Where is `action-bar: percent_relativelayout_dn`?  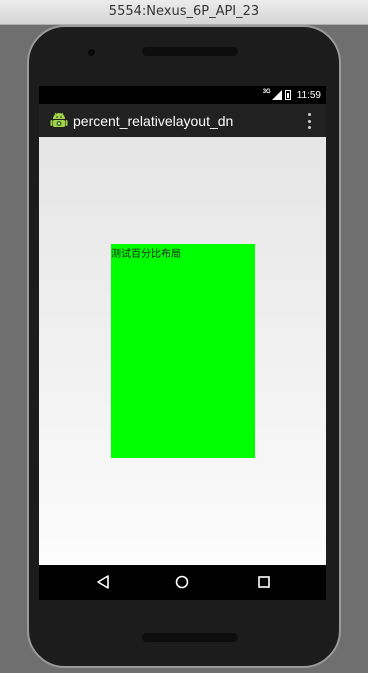
action-bar: percent_relativelayout_dn is located at coordinates (182, 120).